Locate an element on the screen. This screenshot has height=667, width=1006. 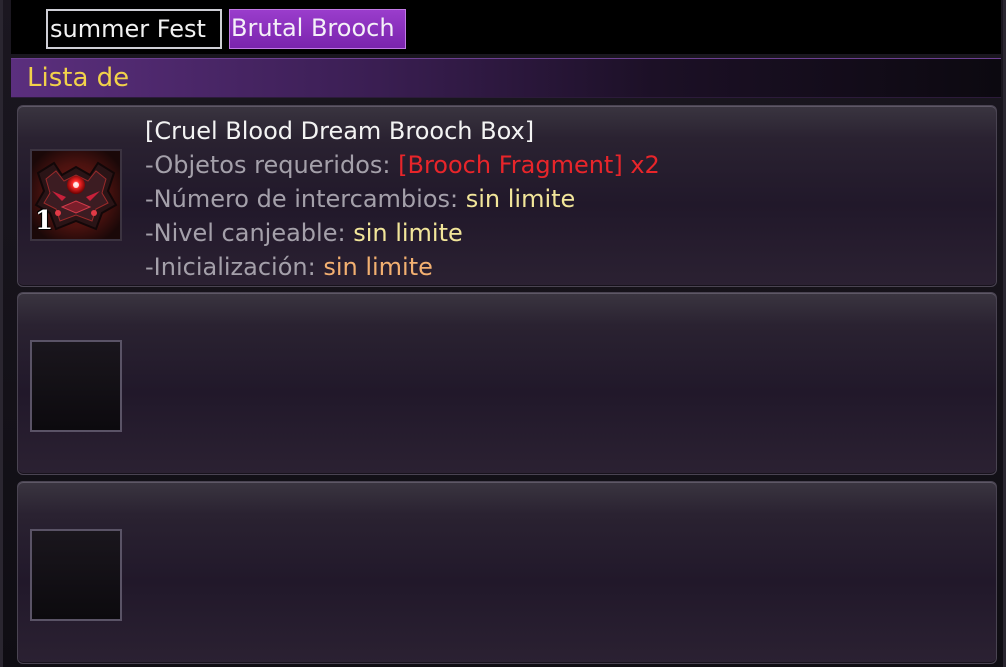
initialization-line: -Inicialización: sin limite is located at coordinates (402, 267).